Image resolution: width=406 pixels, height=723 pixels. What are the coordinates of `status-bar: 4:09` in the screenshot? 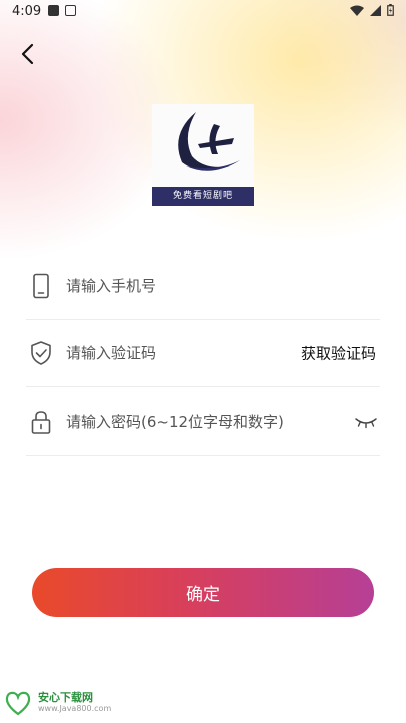 It's located at (203, 12).